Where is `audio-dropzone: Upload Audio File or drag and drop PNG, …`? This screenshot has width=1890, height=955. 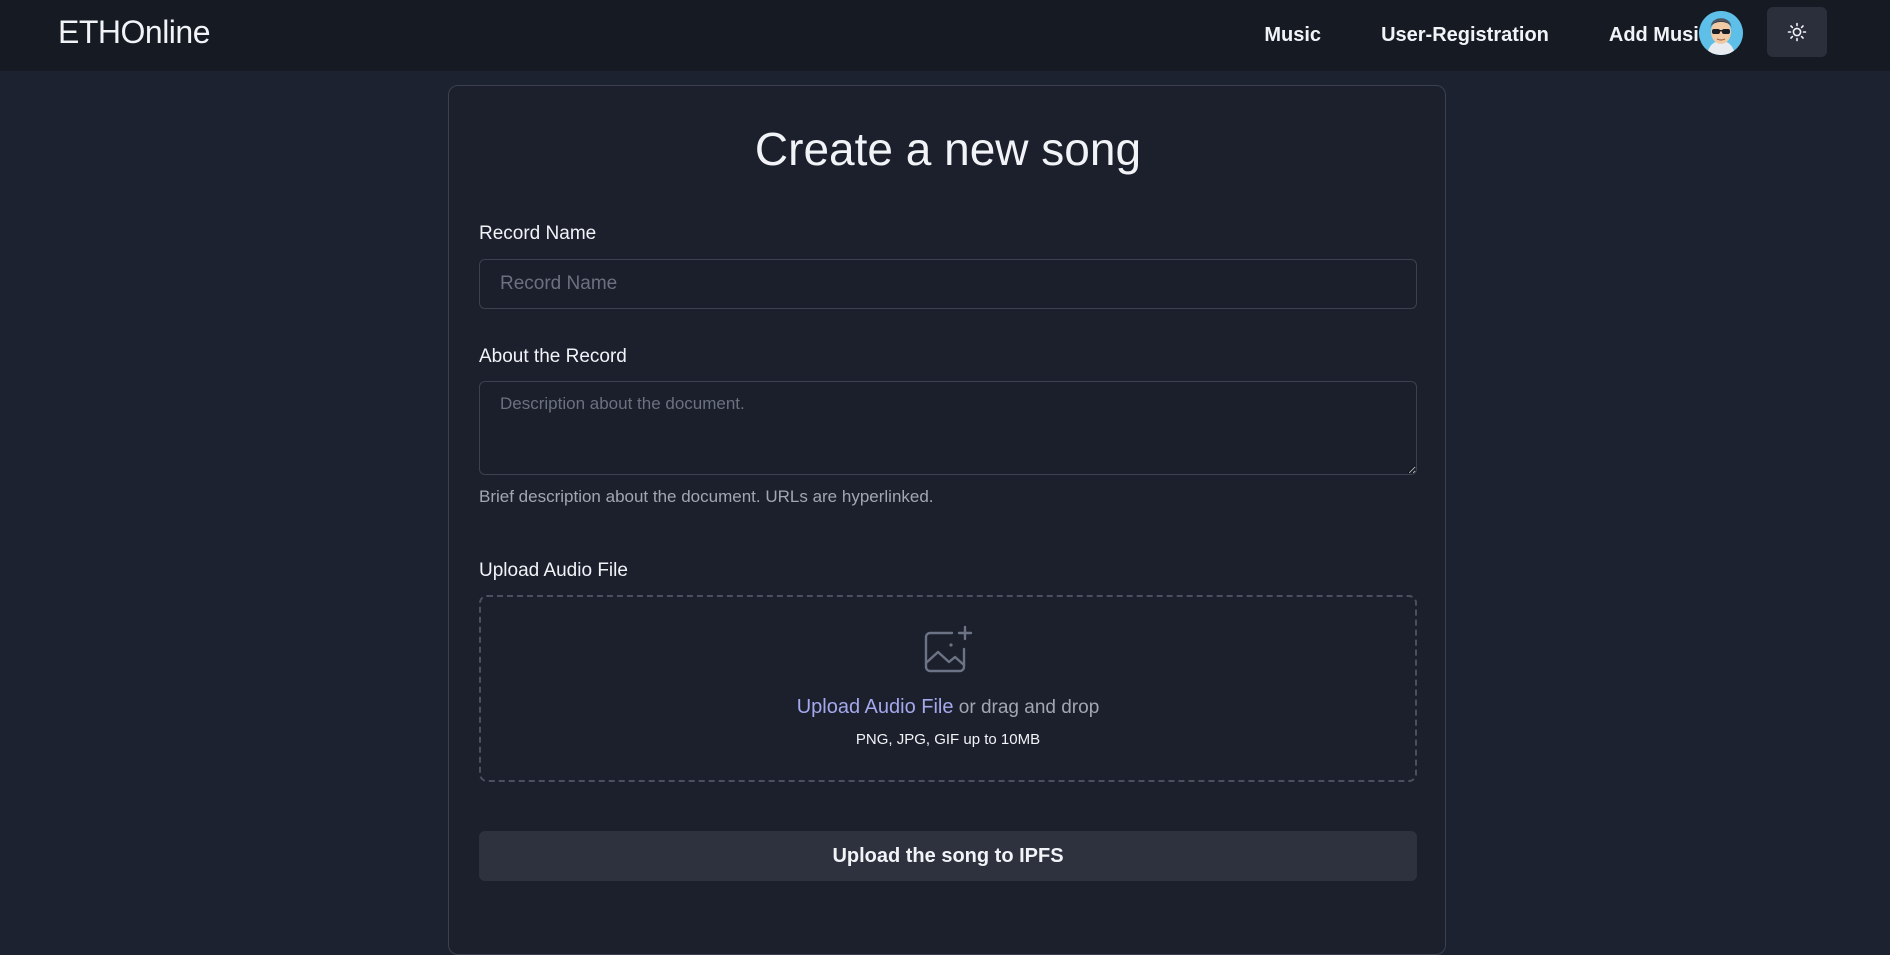
audio-dropzone: Upload Audio File or drag and drop PNG, … is located at coordinates (948, 688).